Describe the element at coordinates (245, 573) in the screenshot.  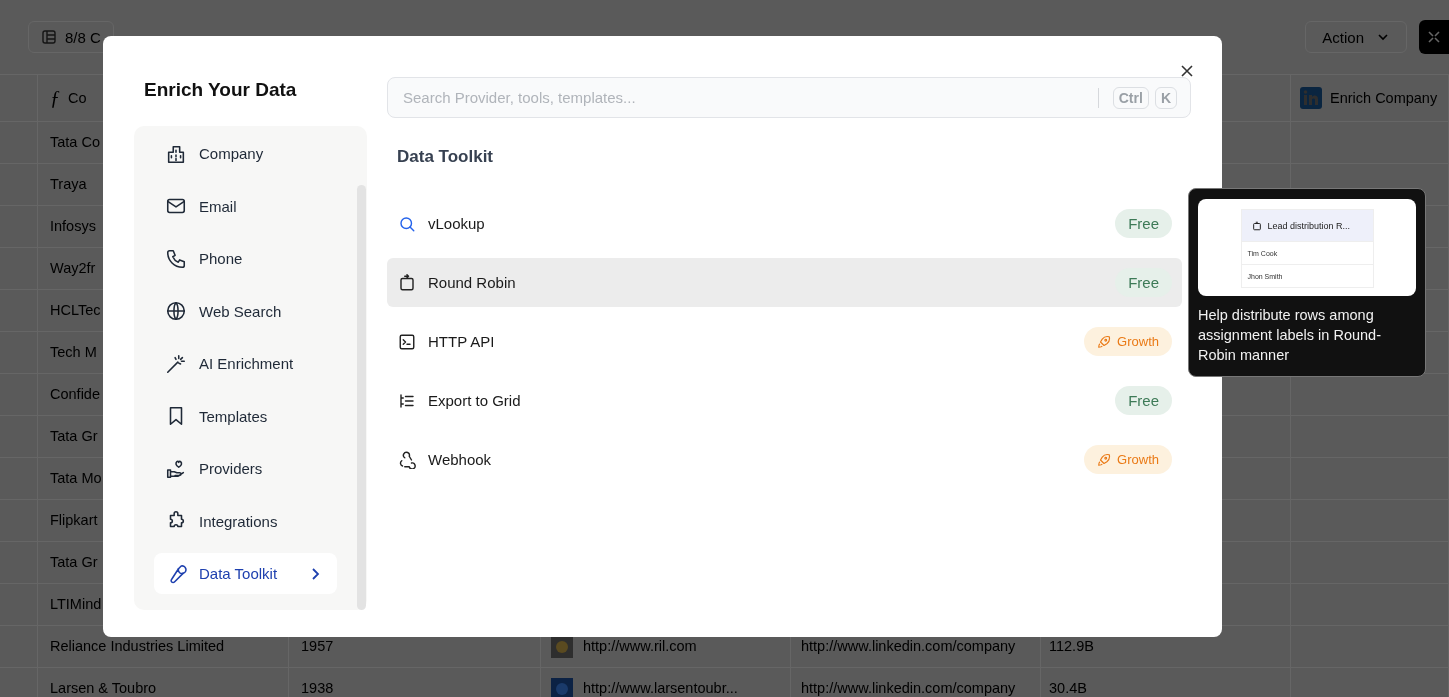
I see `category-item: Data Toolkit` at that location.